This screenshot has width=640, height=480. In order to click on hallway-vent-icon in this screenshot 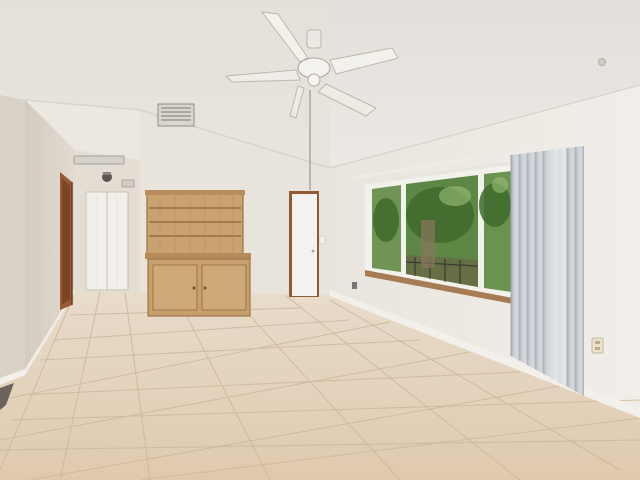, I will do `click(99, 160)`.